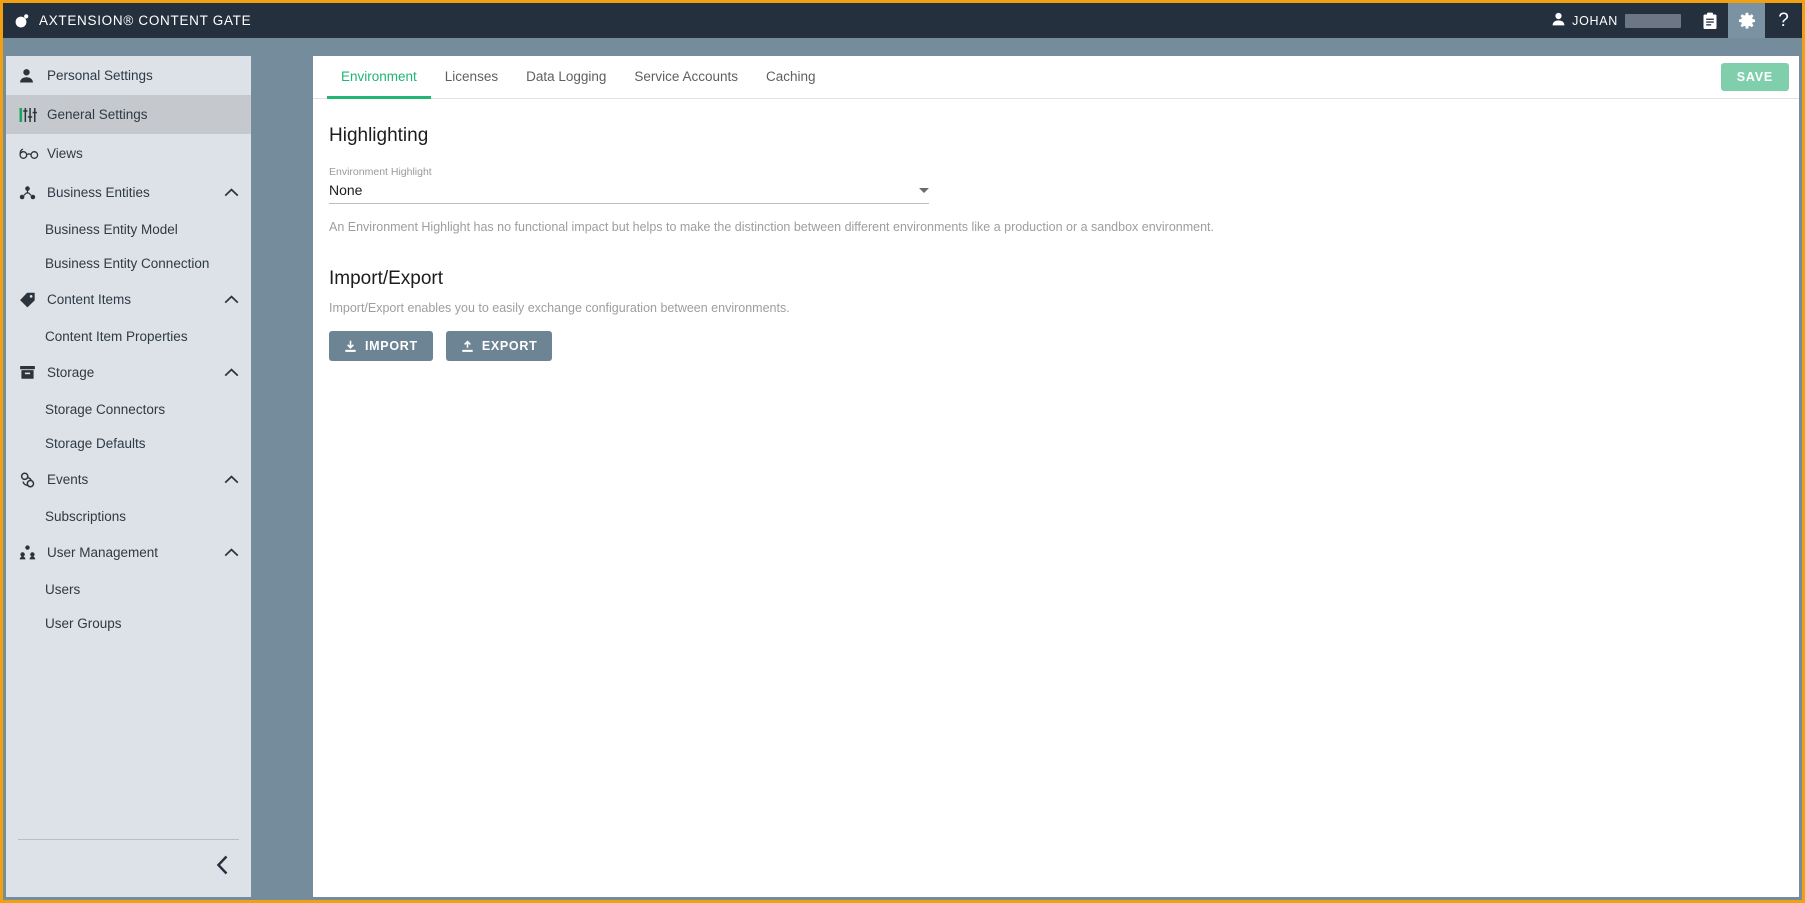  I want to click on sidebar-item-content-item-properties: Content Item Properties, so click(128, 336).